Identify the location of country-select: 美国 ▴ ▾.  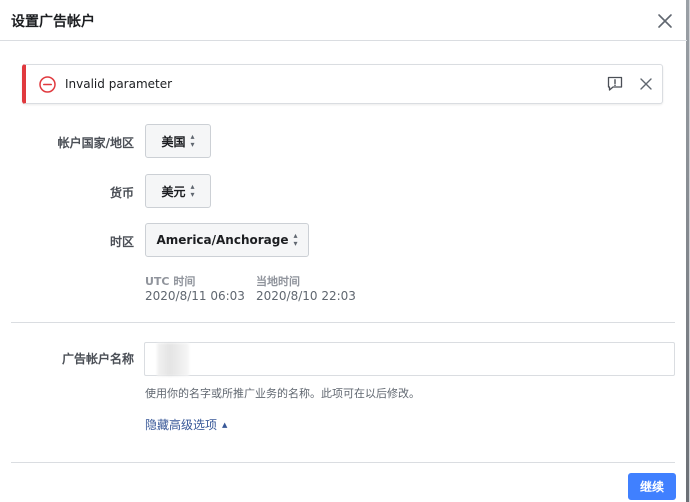
(178, 141).